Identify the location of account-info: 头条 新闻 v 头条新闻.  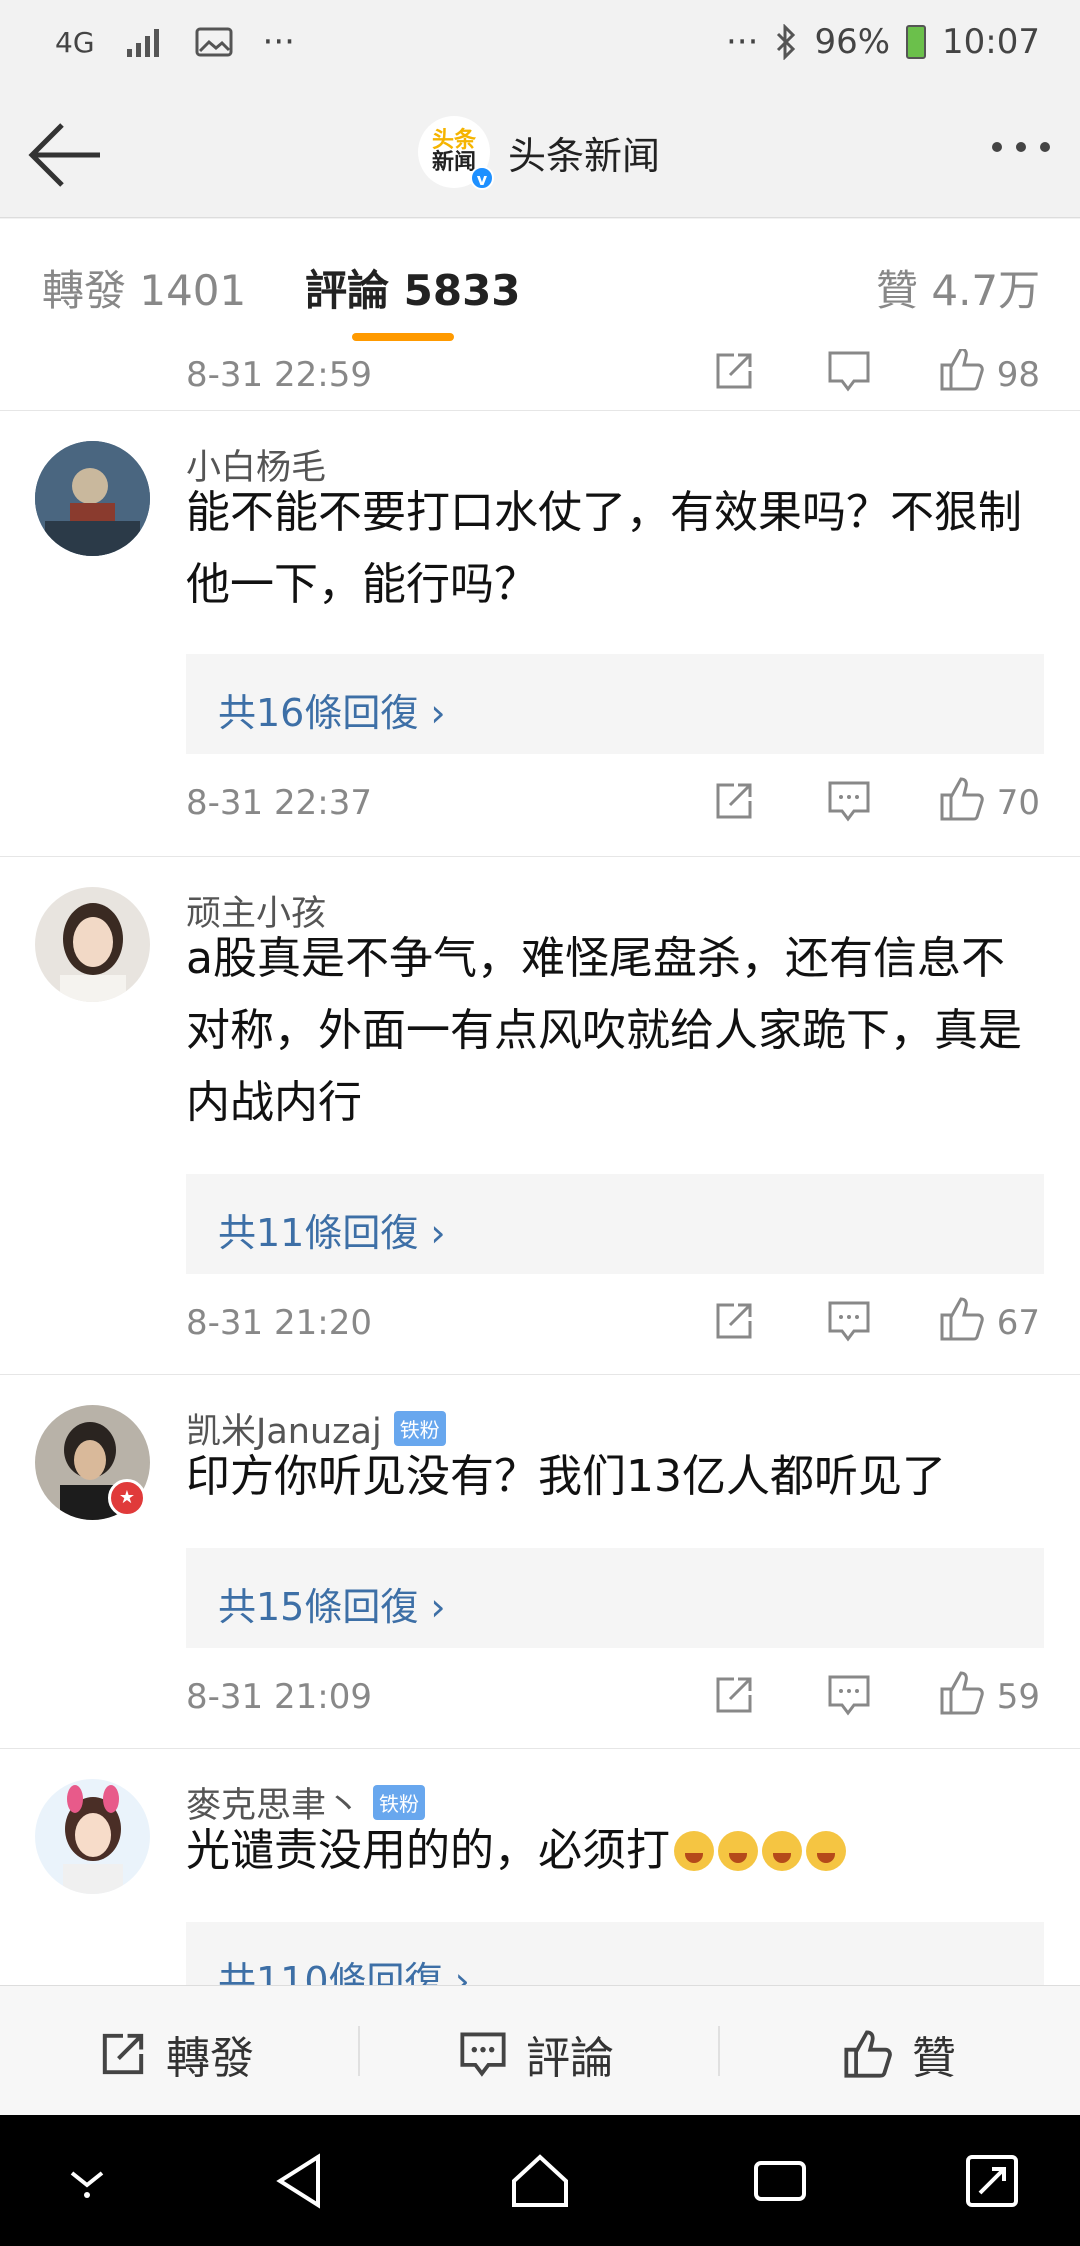
(539, 153).